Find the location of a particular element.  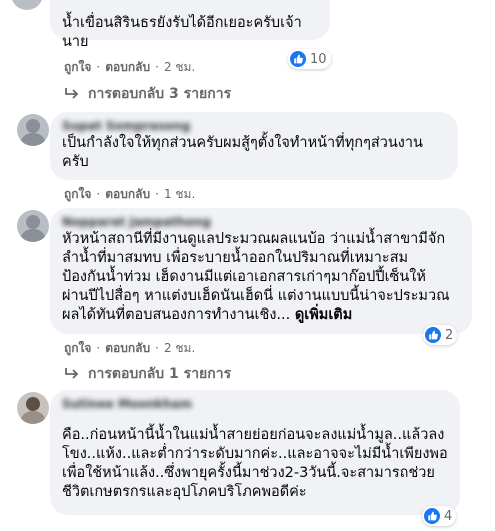

comment-time: 1 ชม. is located at coordinates (179, 194).